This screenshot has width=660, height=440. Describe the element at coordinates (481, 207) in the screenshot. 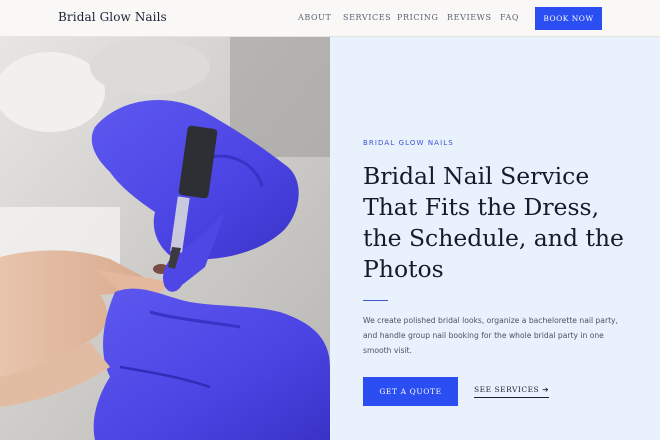

I see `headline-line: That Fits the Dress,` at that location.